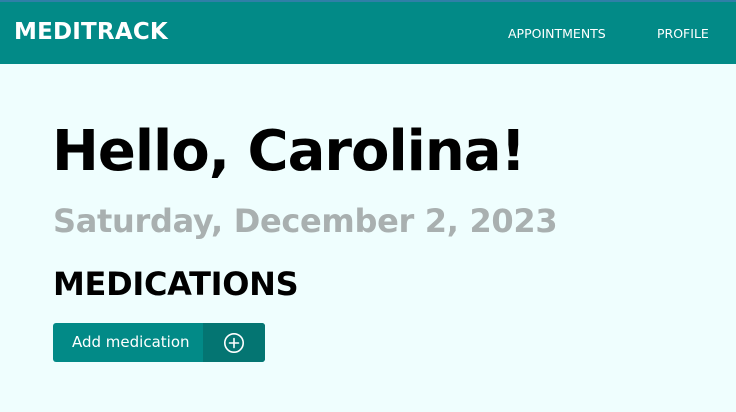 The width and height of the screenshot is (736, 412). What do you see at coordinates (305, 221) in the screenshot?
I see `current-date: Saturday, December 2, 2023` at bounding box center [305, 221].